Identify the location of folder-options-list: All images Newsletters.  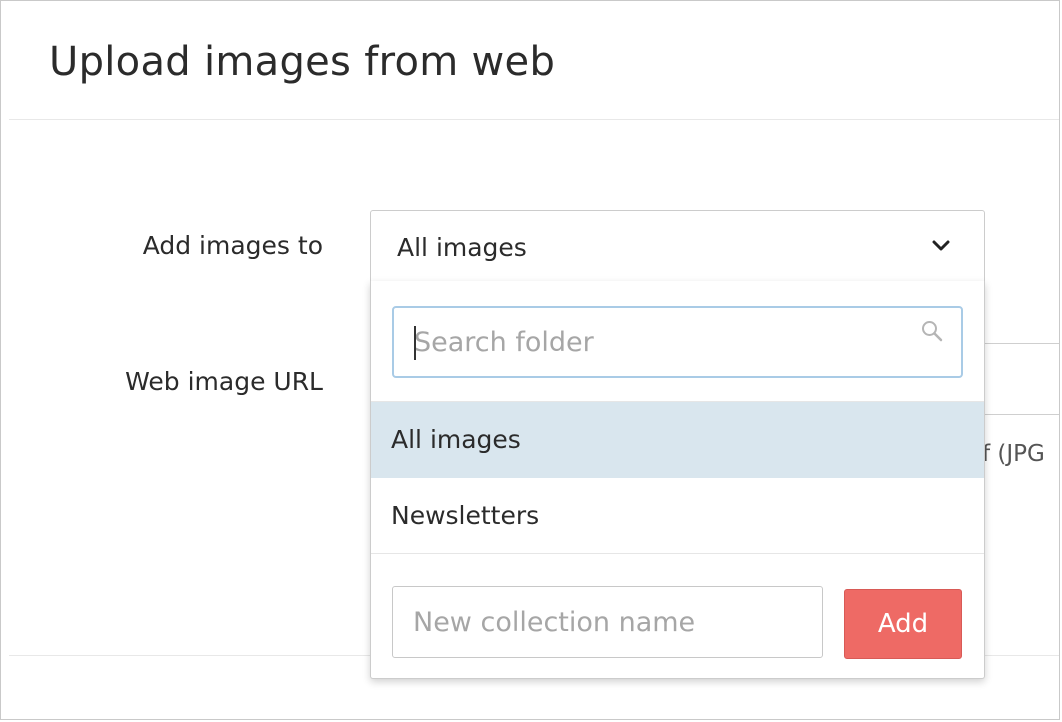
(677, 477).